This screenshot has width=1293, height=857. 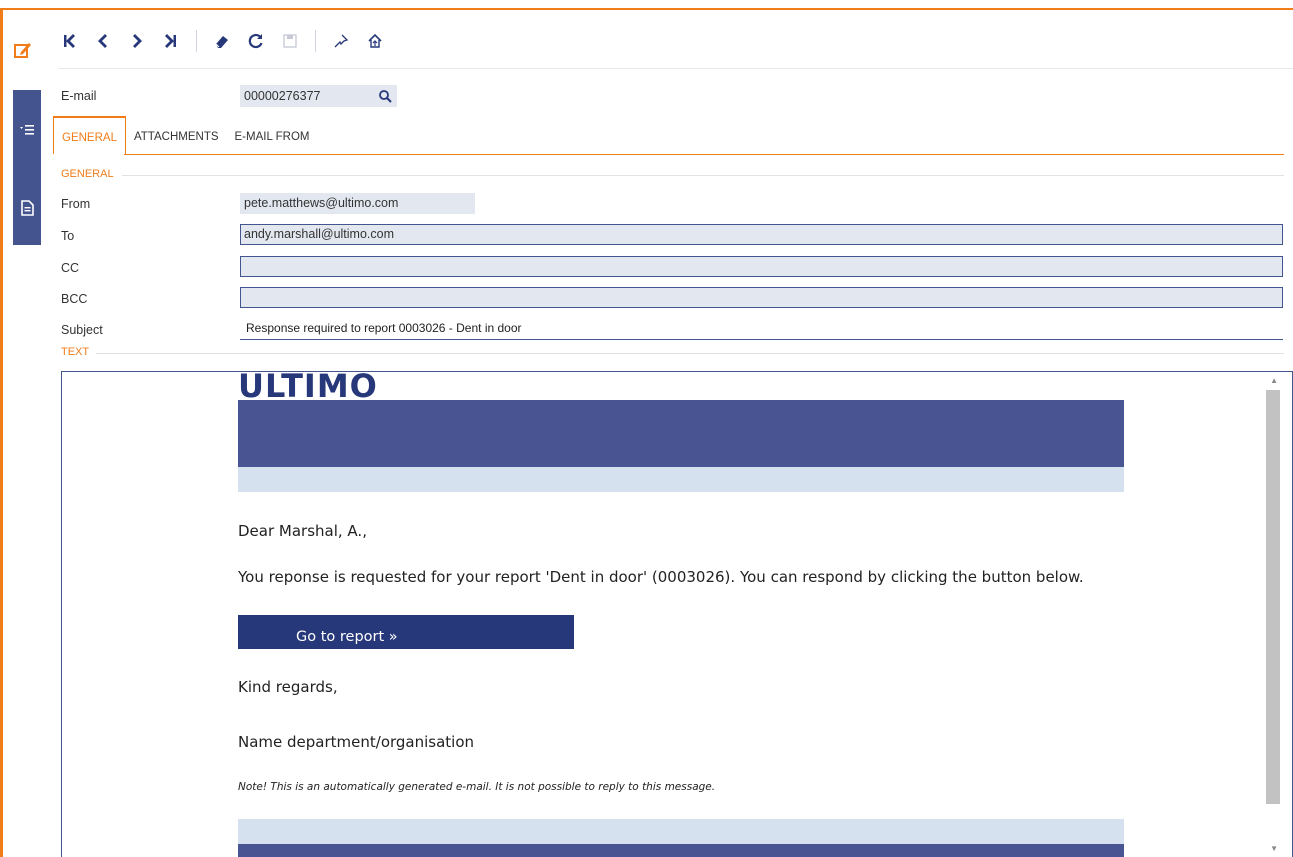 I want to click on from-label: From, so click(x=76, y=204).